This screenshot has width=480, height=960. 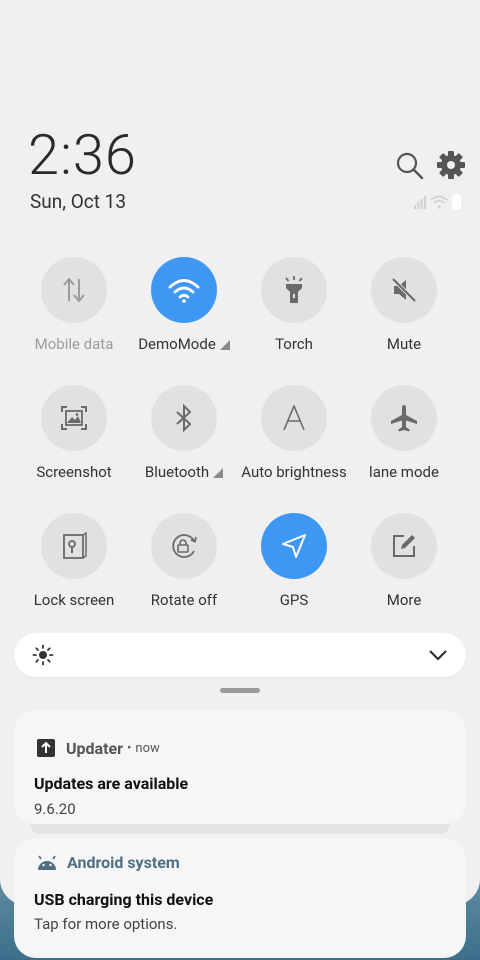 I want to click on tile-label: More, so click(x=404, y=600).